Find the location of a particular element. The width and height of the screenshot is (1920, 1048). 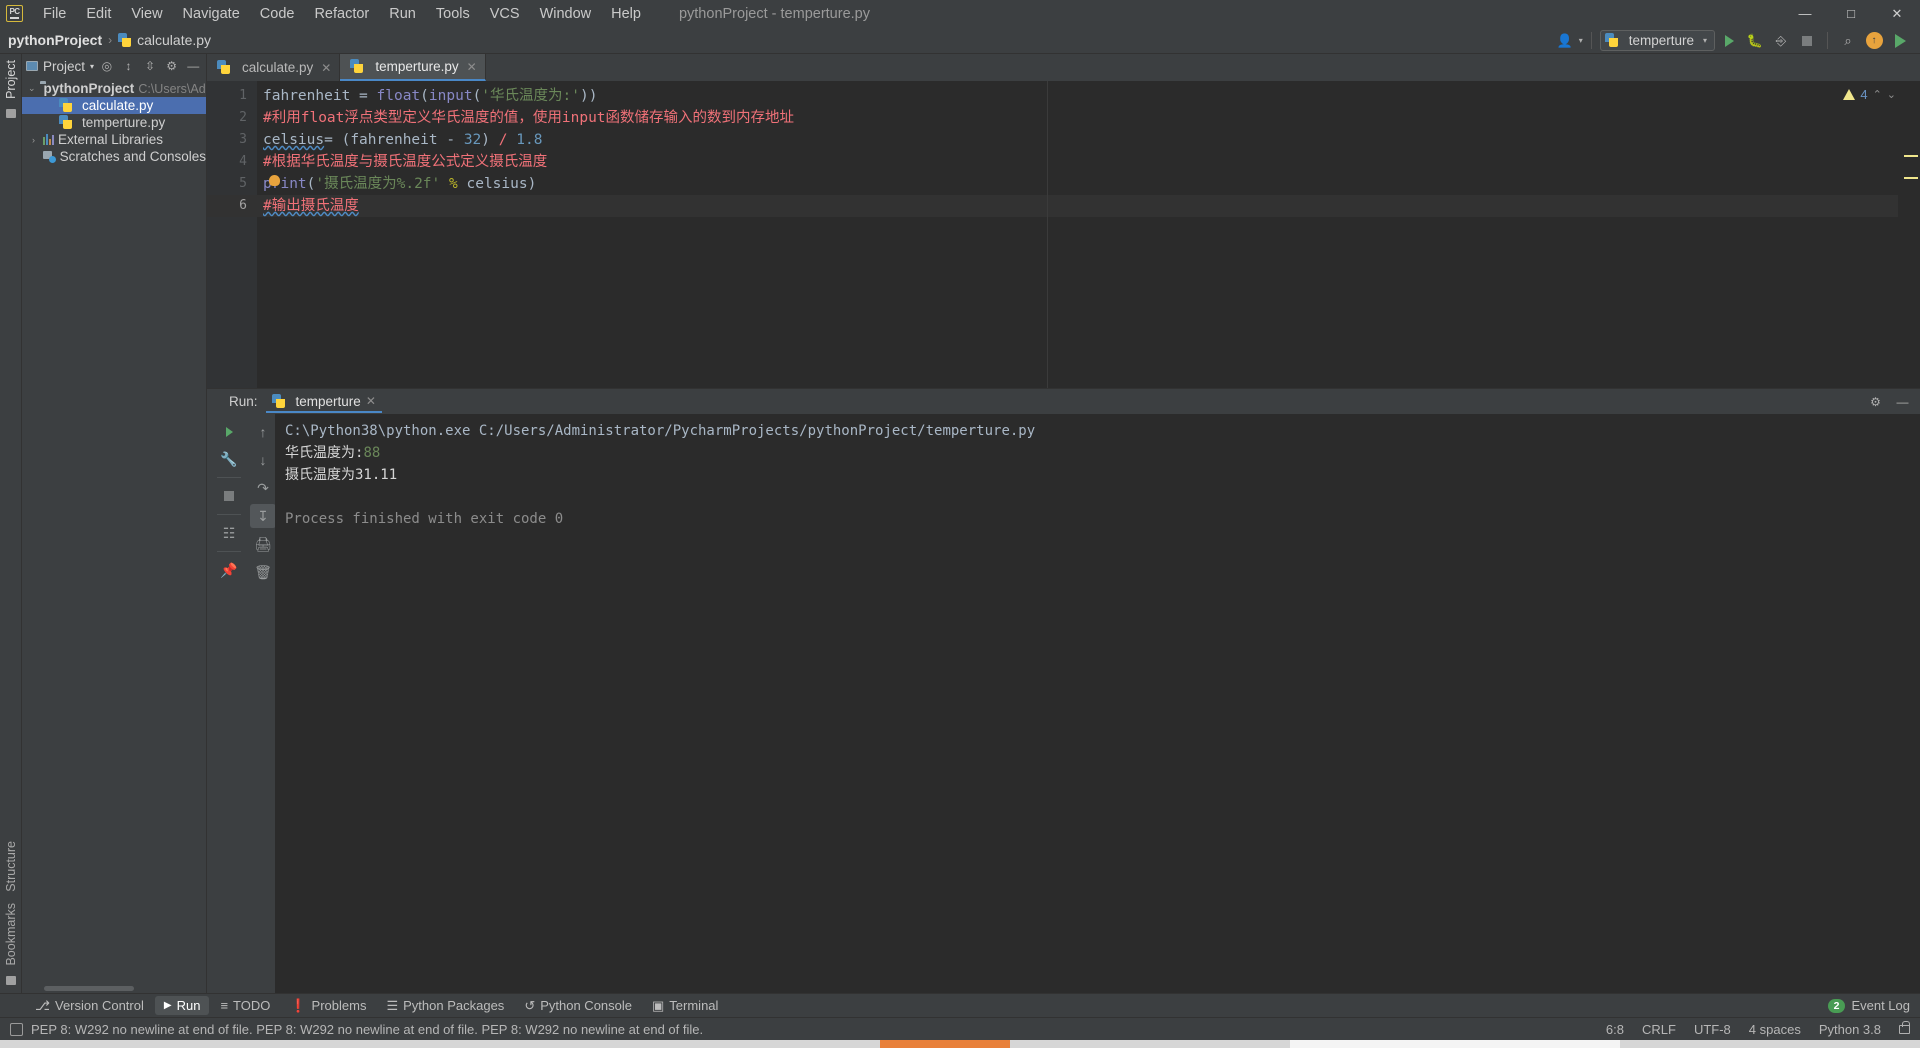

hide-run-window-icon: — is located at coordinates (1902, 401).